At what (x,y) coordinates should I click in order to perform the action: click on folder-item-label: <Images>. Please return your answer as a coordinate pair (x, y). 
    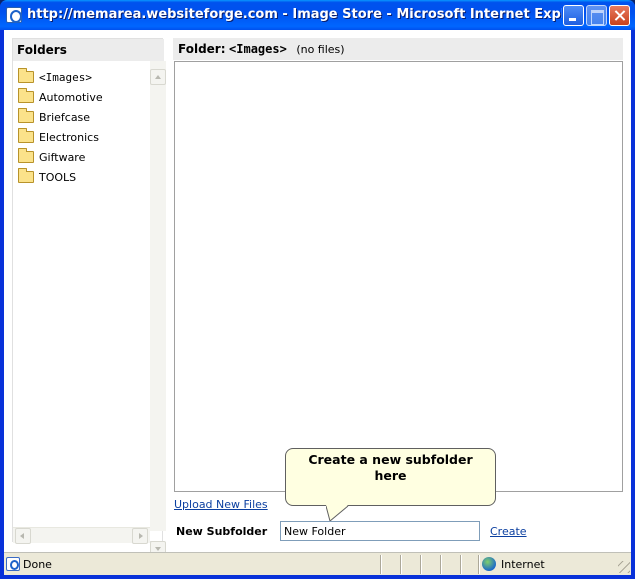
    Looking at the image, I should click on (65, 77).